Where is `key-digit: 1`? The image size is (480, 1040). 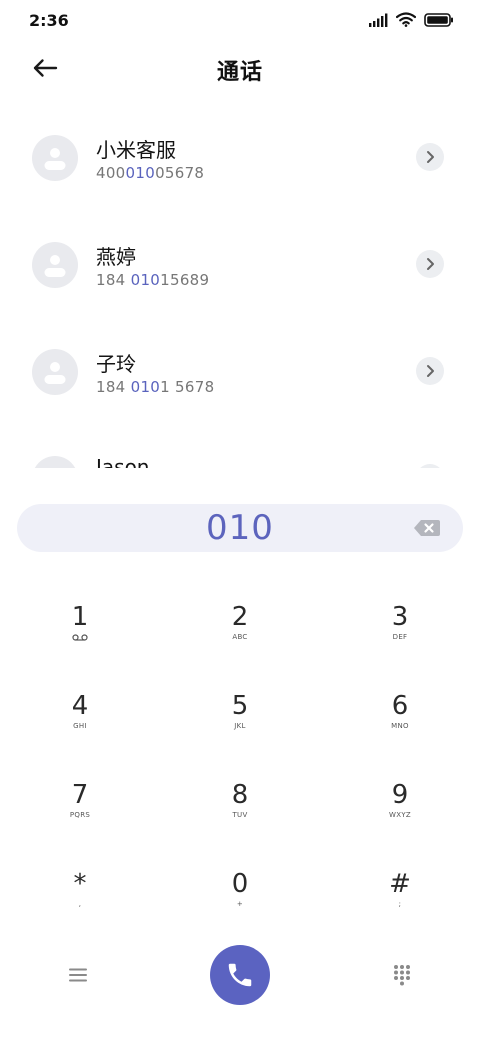 key-digit: 1 is located at coordinates (80, 617).